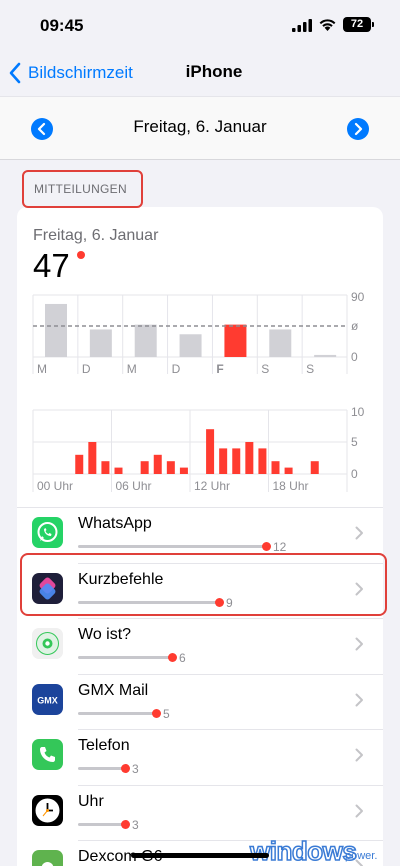 The image size is (400, 866). What do you see at coordinates (200, 451) in the screenshot?
I see `hourly-notifications-chart: 00 Uhr 06 Uhr 12 Uhr 18 Uhr 10 5 0` at bounding box center [200, 451].